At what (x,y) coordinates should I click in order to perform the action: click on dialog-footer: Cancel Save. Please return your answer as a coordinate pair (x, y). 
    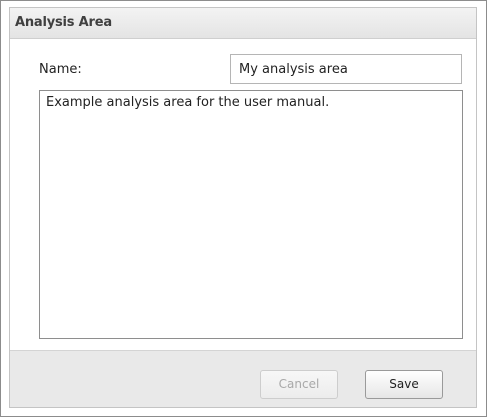
    Looking at the image, I should click on (243, 378).